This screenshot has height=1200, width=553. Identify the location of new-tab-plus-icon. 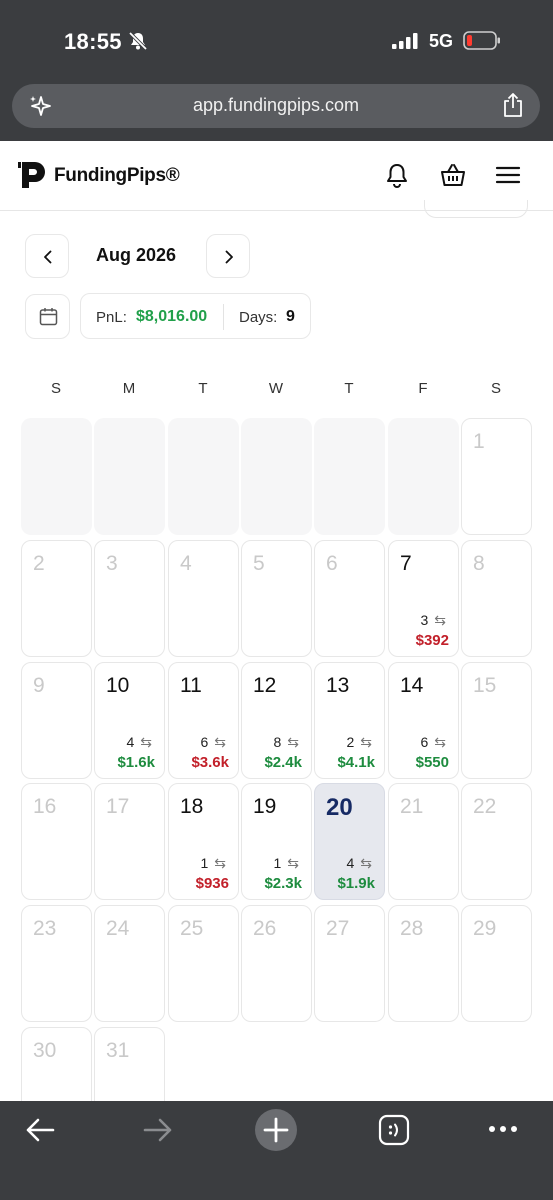
(276, 1130).